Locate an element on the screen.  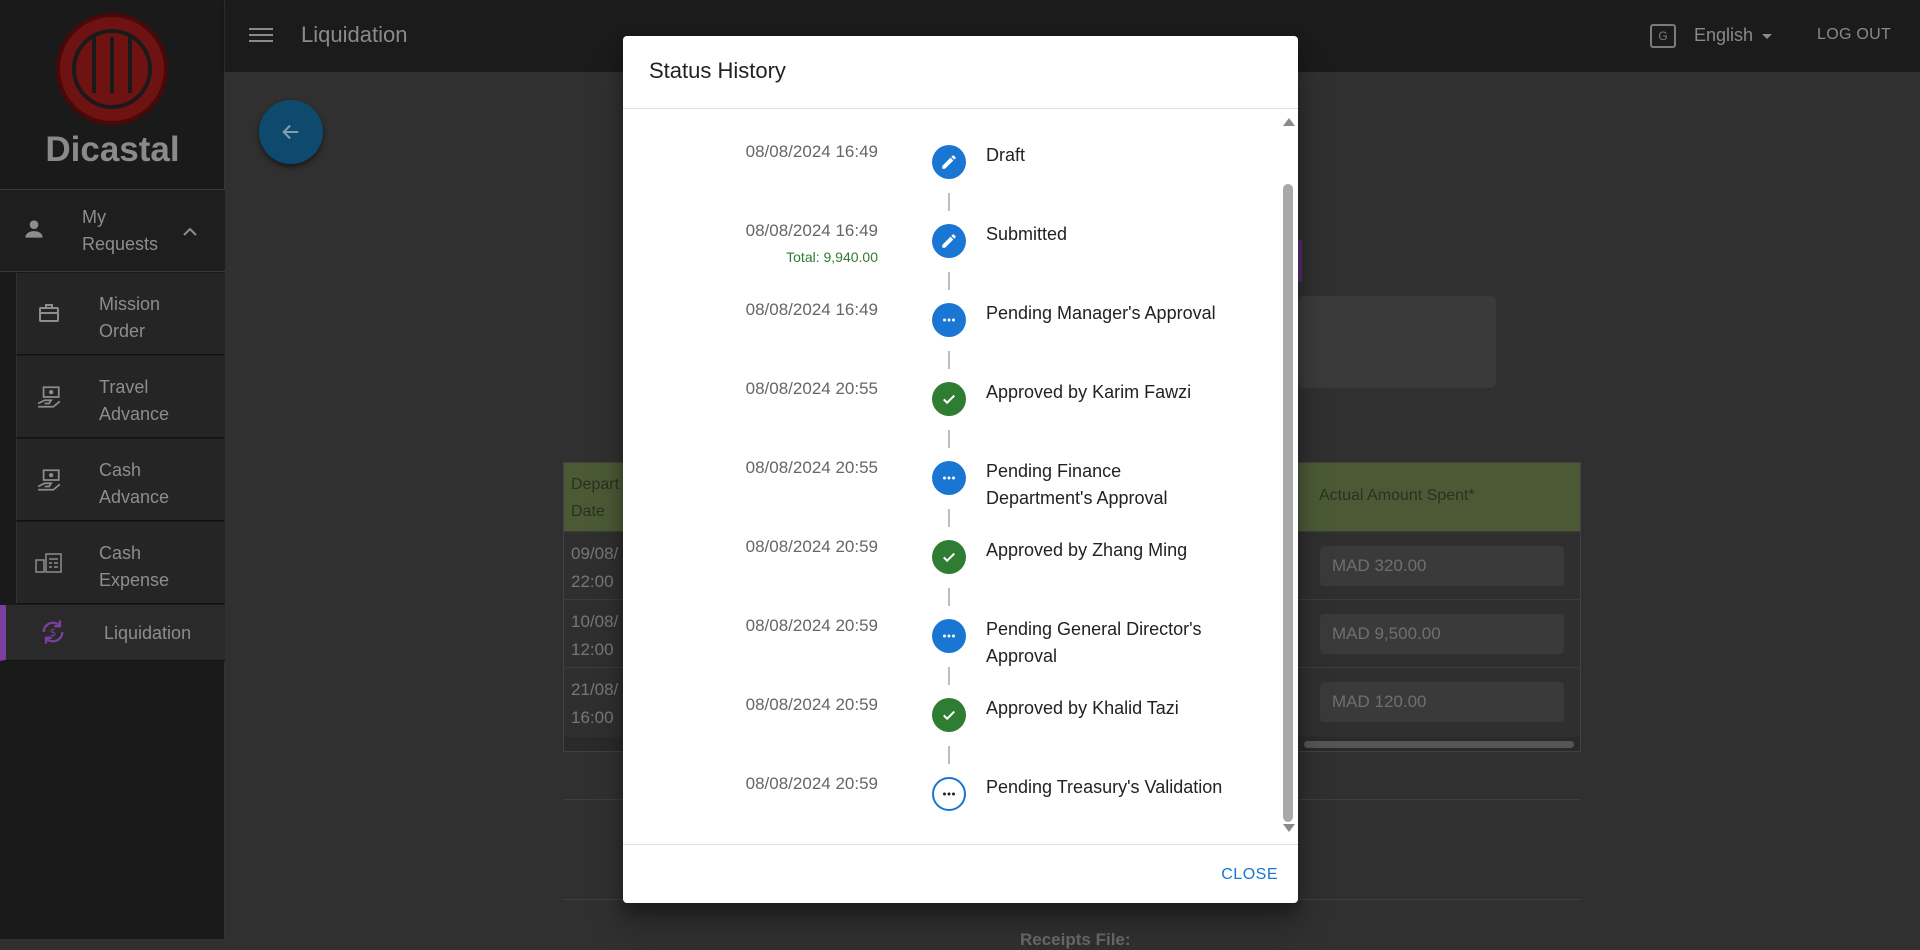
sidebar-group-label: My Requests is located at coordinates (120, 230).